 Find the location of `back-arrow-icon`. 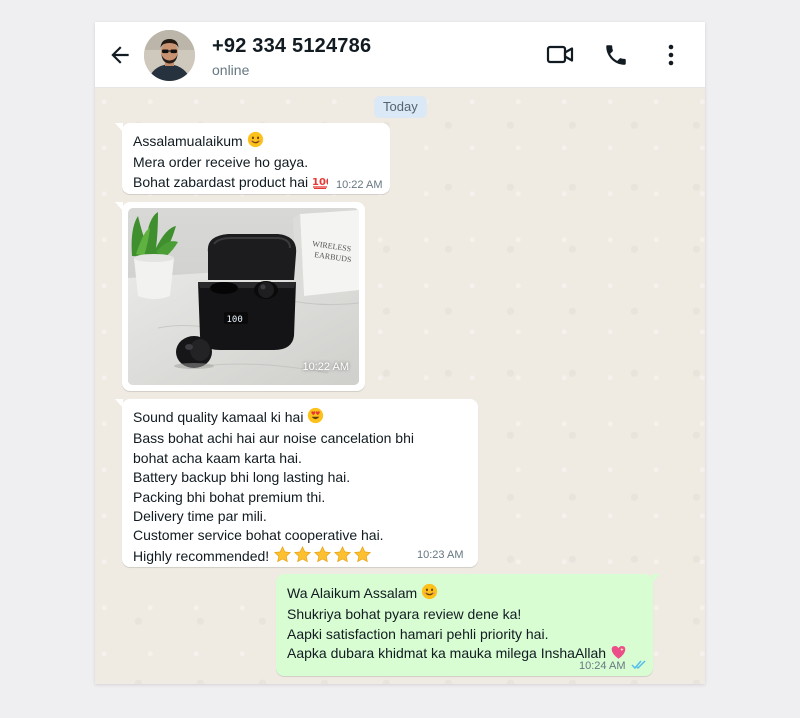

back-arrow-icon is located at coordinates (120, 55).